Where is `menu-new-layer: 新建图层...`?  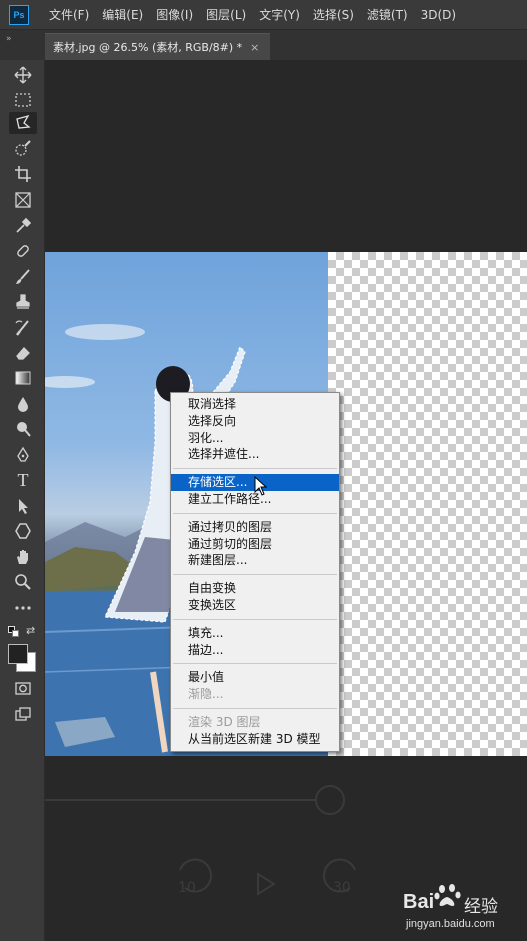 menu-new-layer: 新建图层... is located at coordinates (255, 560).